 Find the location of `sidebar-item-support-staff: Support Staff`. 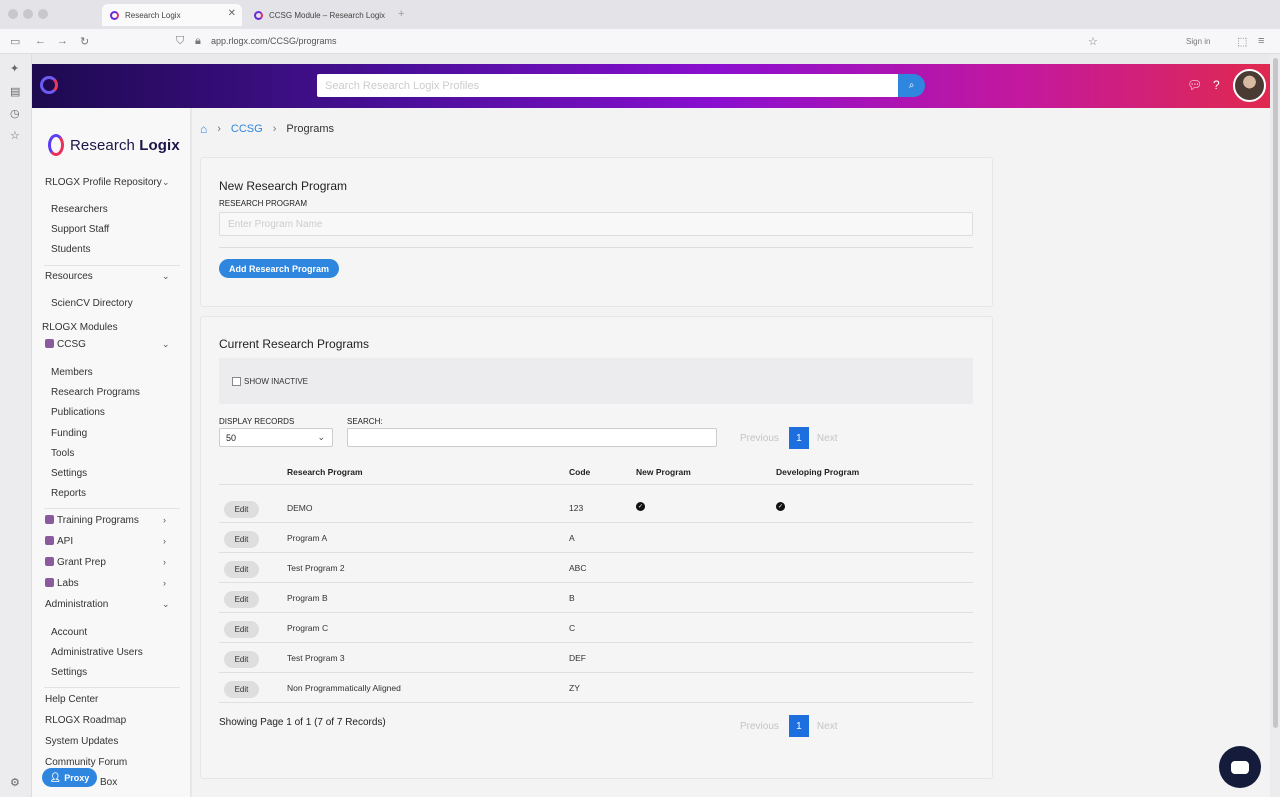

sidebar-item-support-staff: Support Staff is located at coordinates (80, 229).